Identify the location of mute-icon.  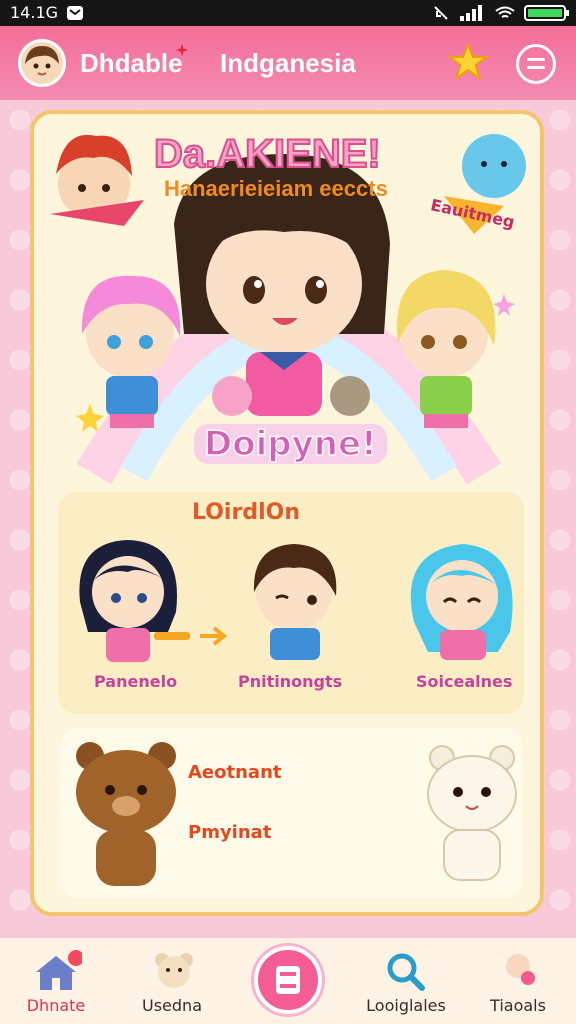
(441, 13).